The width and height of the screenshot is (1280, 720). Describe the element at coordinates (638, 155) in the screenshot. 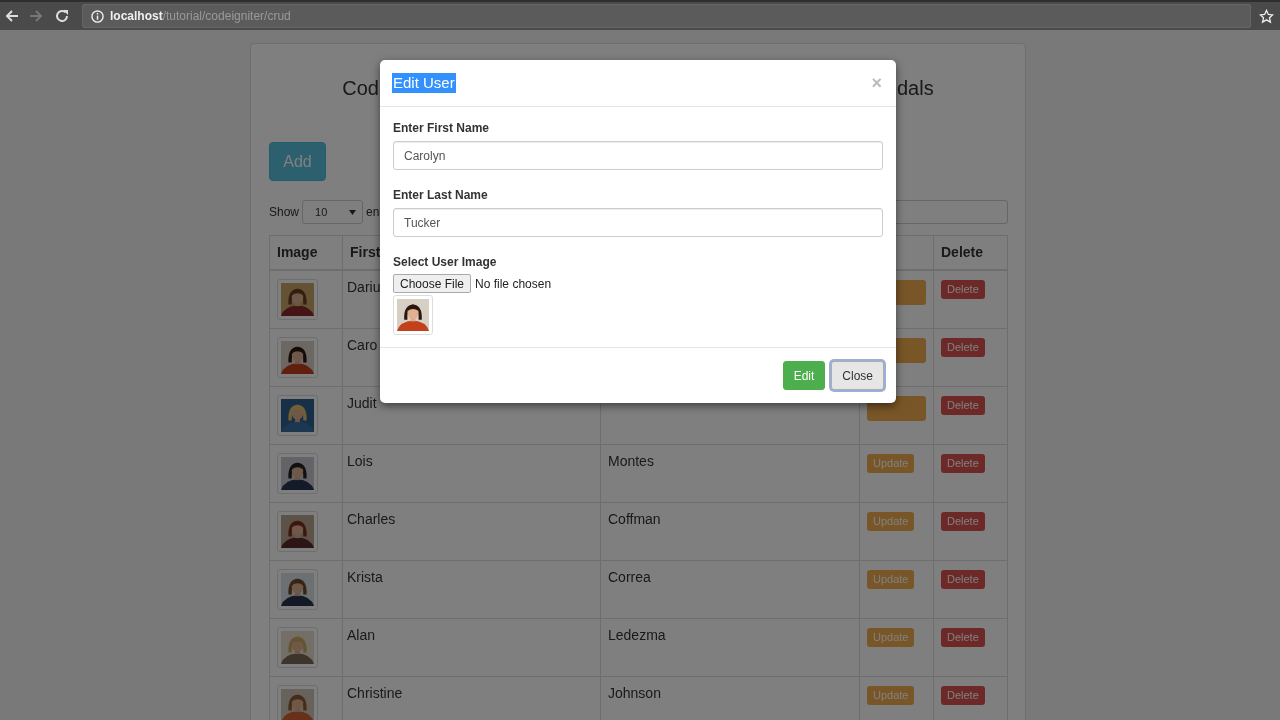

I see `input-field: Carolyn` at that location.